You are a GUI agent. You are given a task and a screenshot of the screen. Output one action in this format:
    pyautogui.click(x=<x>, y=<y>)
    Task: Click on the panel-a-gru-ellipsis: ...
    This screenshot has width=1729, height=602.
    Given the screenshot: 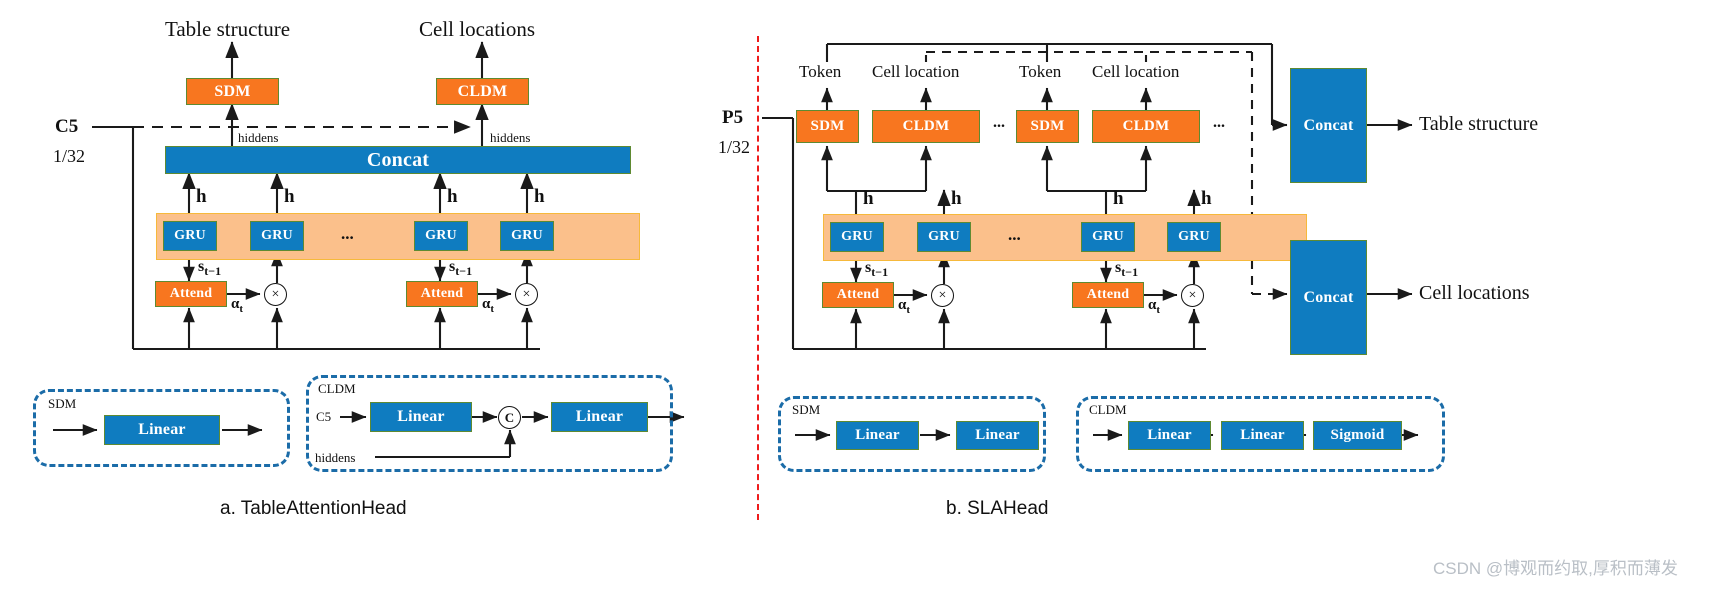 What is the action you would take?
    pyautogui.click(x=347, y=233)
    